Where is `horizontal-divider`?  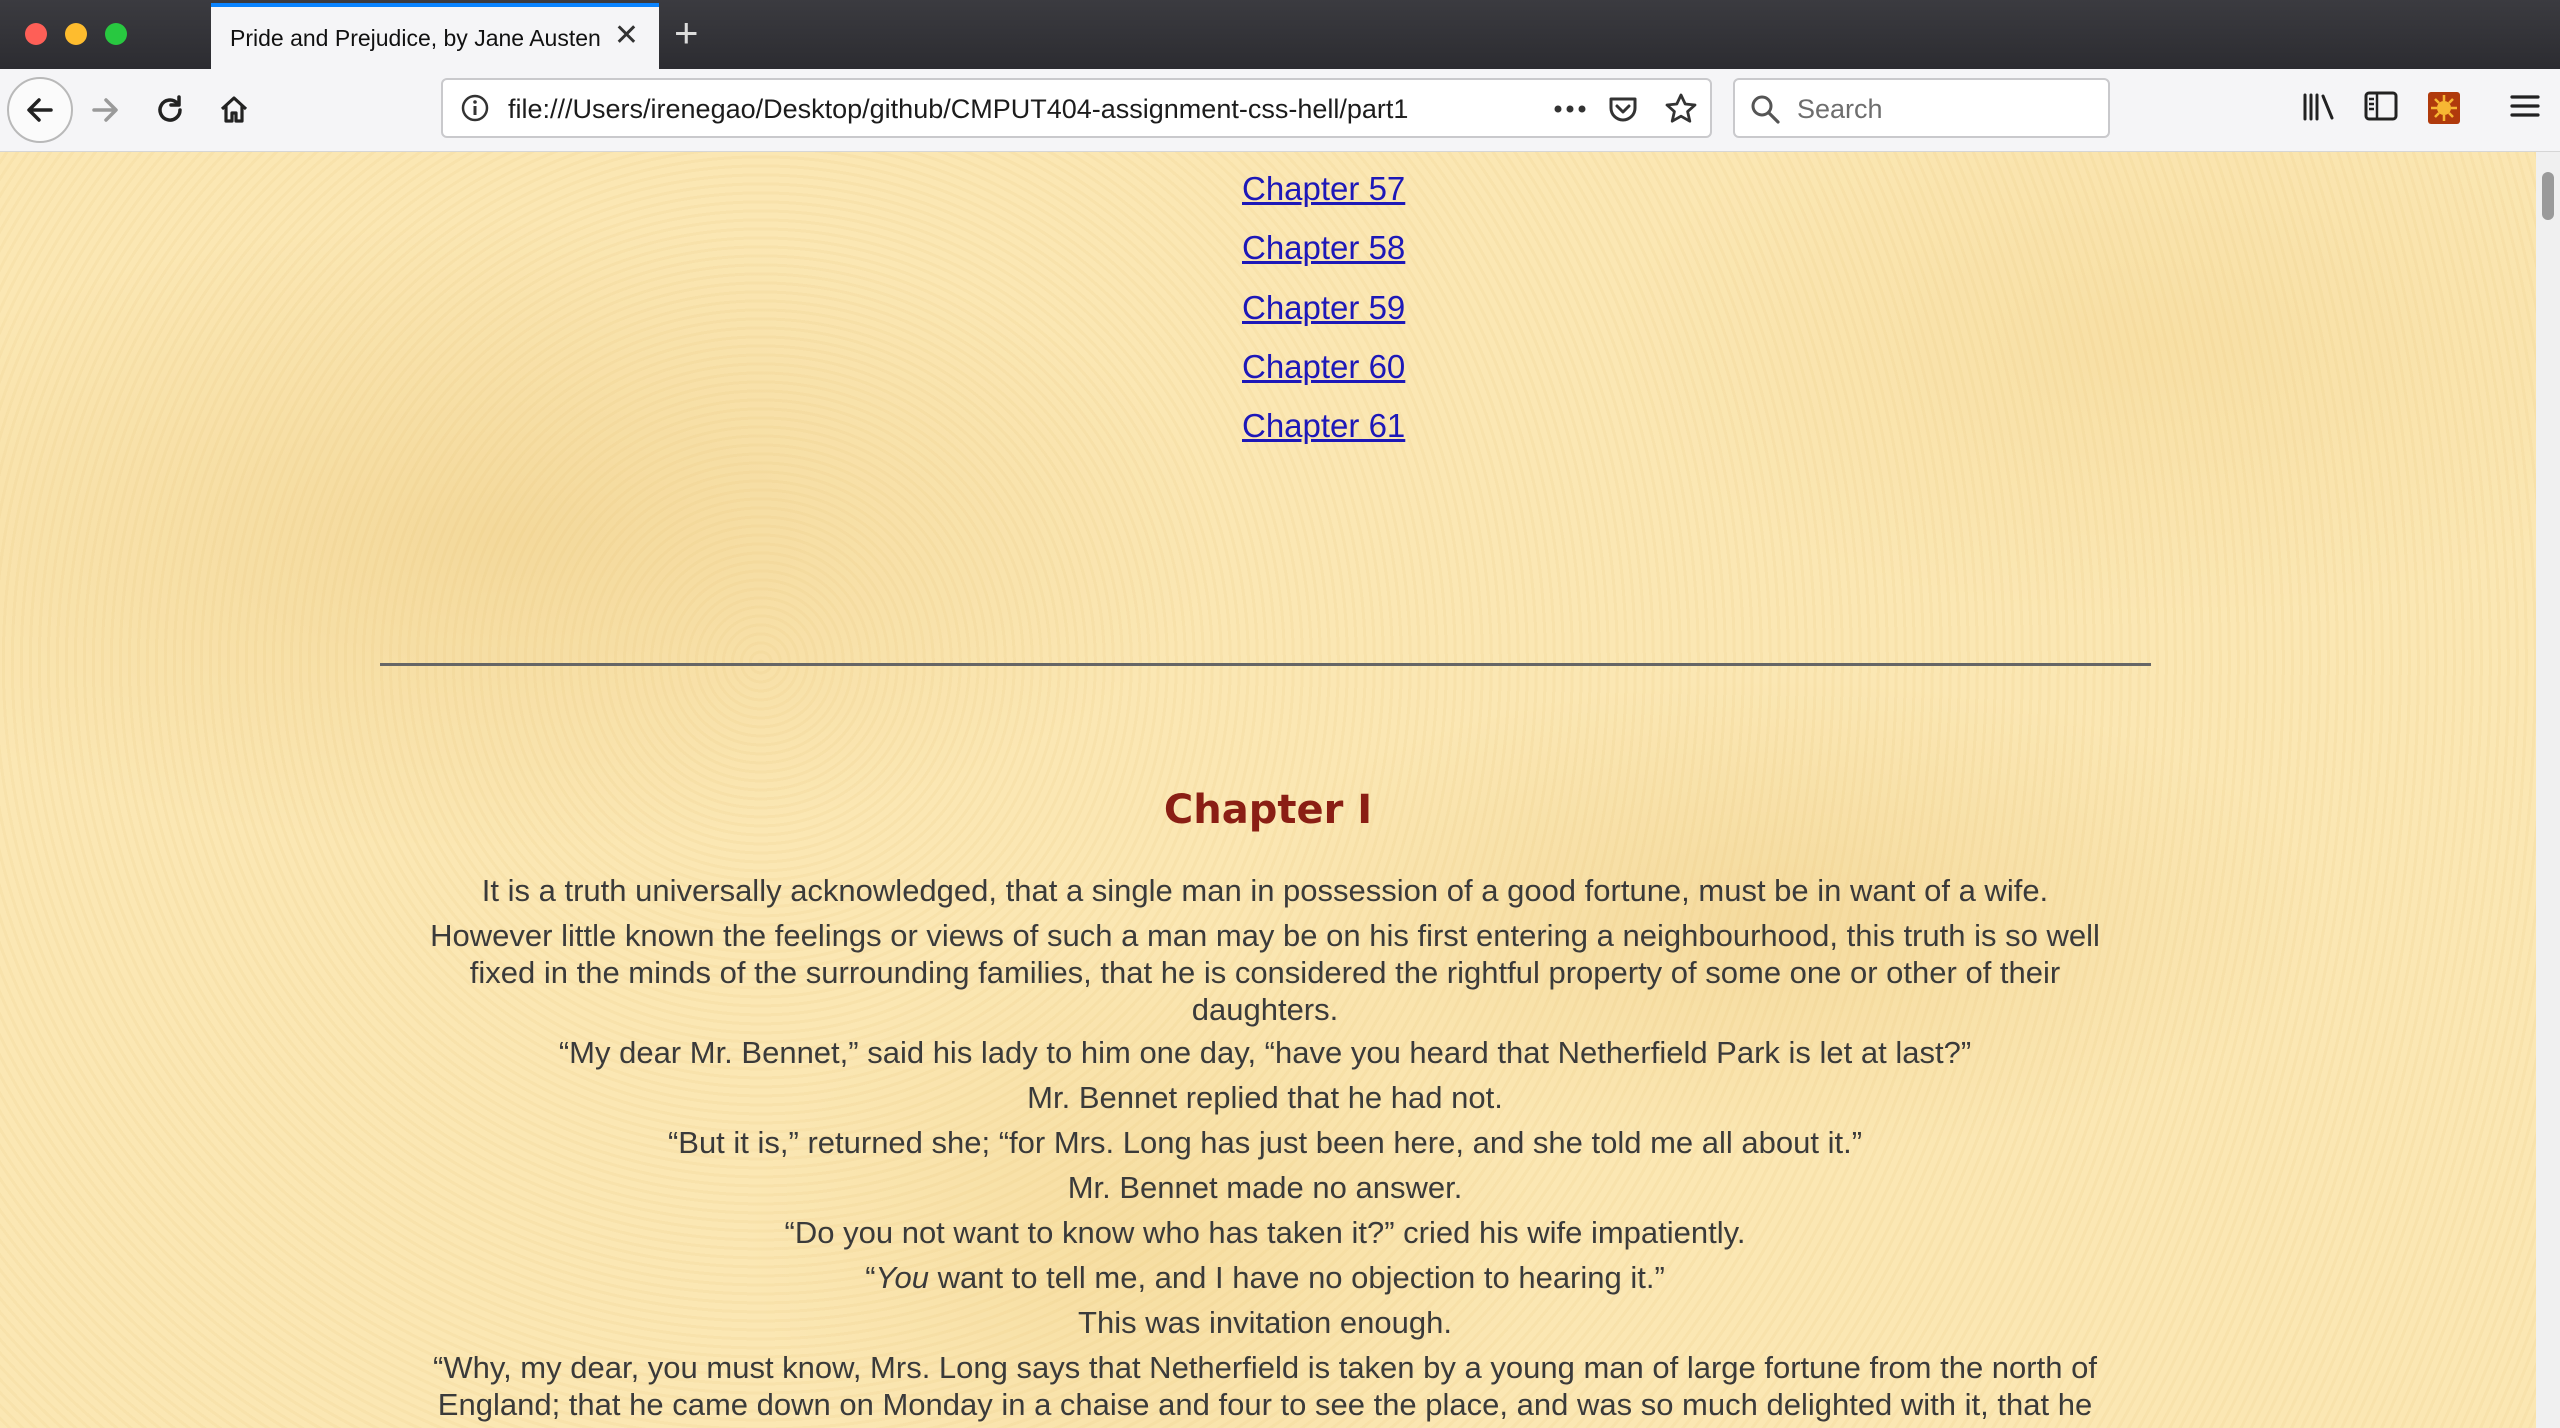
horizontal-divider is located at coordinates (1265, 664).